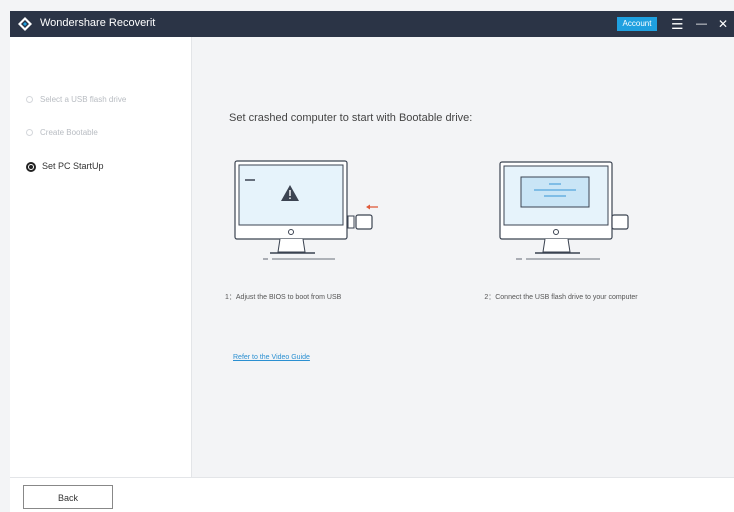 The height and width of the screenshot is (512, 734). What do you see at coordinates (677, 24) in the screenshot?
I see `menu-icon: ☰` at bounding box center [677, 24].